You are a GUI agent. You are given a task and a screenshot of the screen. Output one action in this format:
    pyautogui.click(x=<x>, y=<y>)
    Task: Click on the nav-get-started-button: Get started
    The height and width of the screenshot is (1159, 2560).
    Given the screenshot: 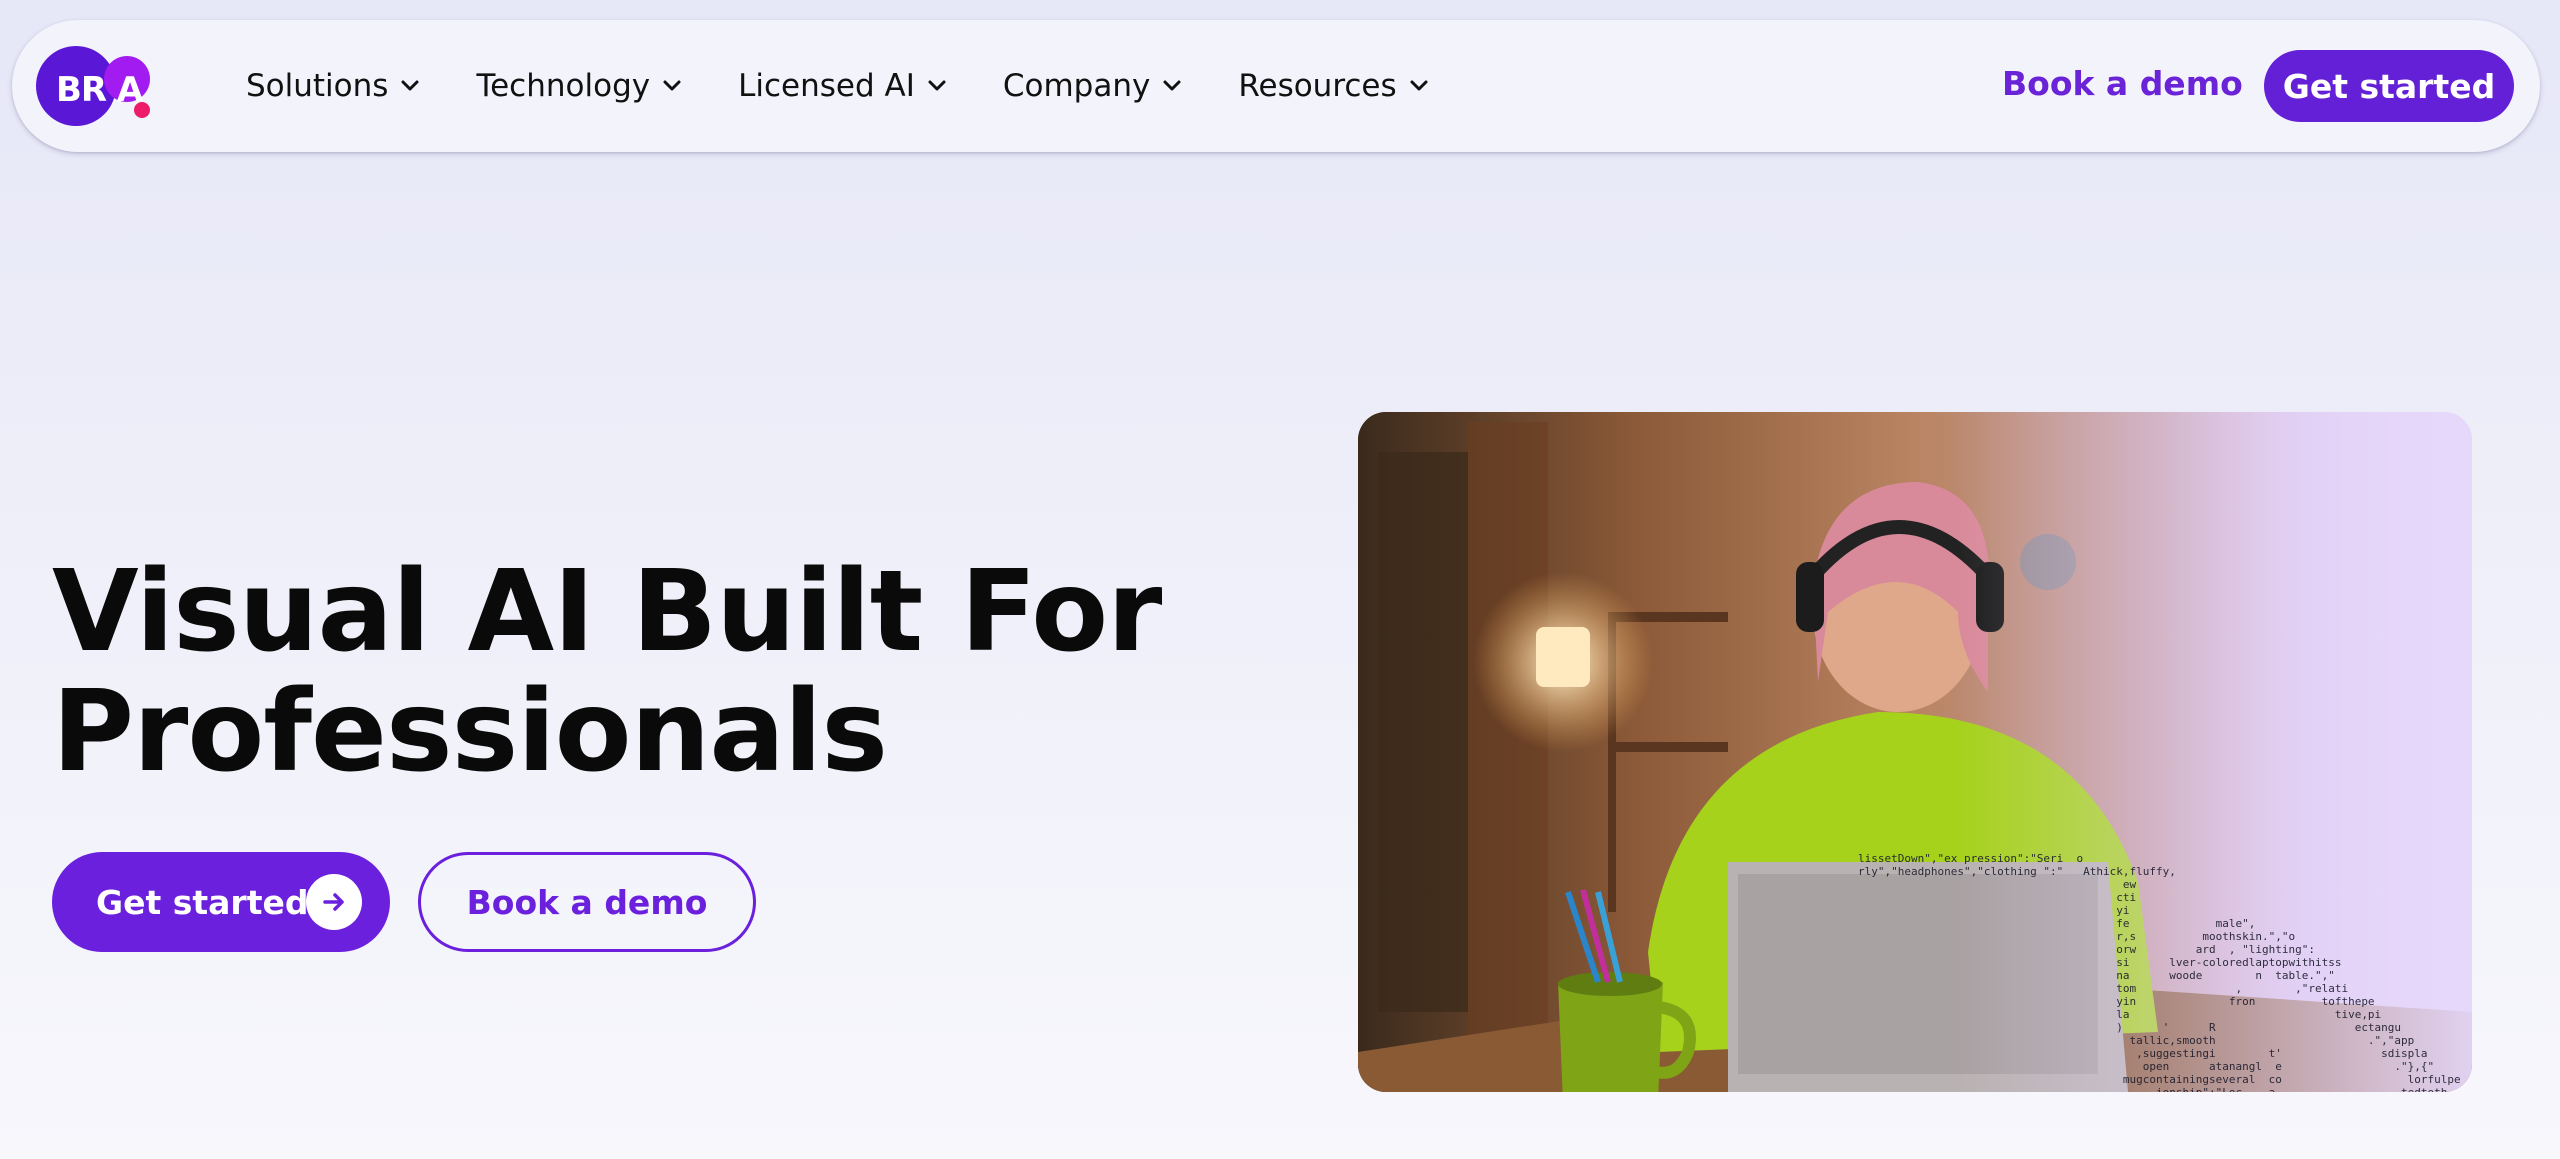 What is the action you would take?
    pyautogui.click(x=2389, y=86)
    